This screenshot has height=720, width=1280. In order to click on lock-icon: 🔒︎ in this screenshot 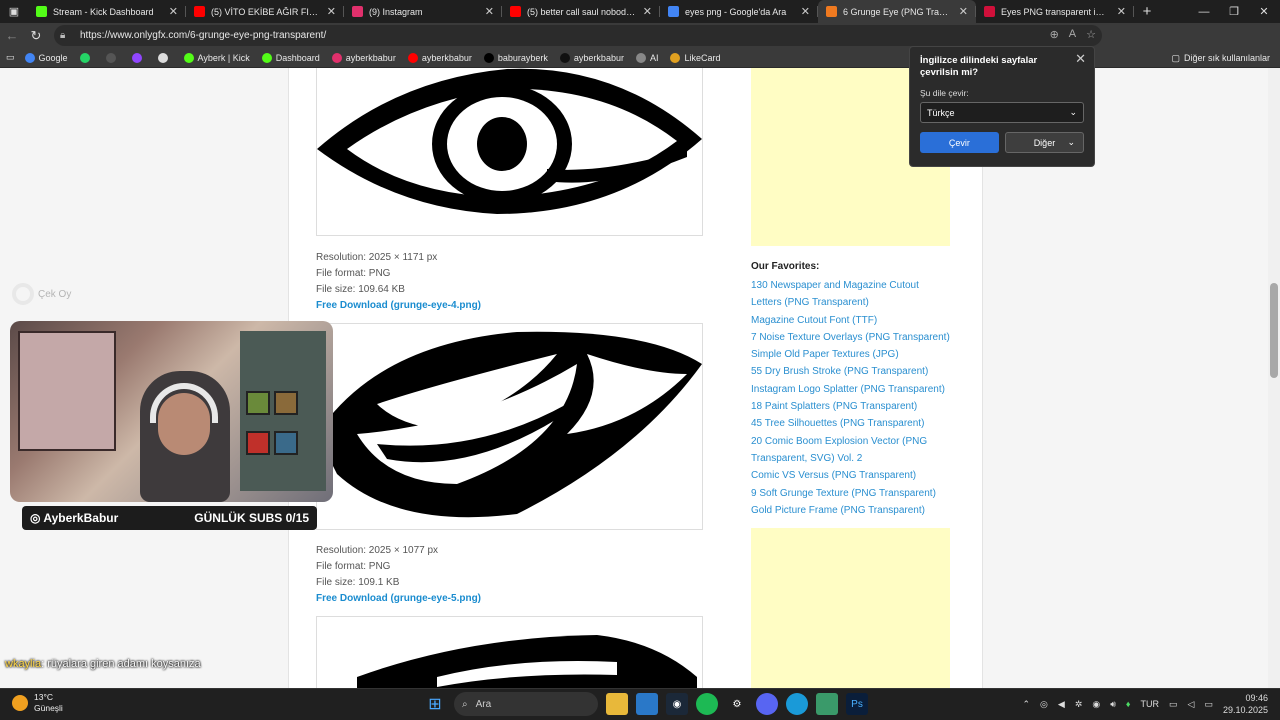, I will do `click(66, 35)`.